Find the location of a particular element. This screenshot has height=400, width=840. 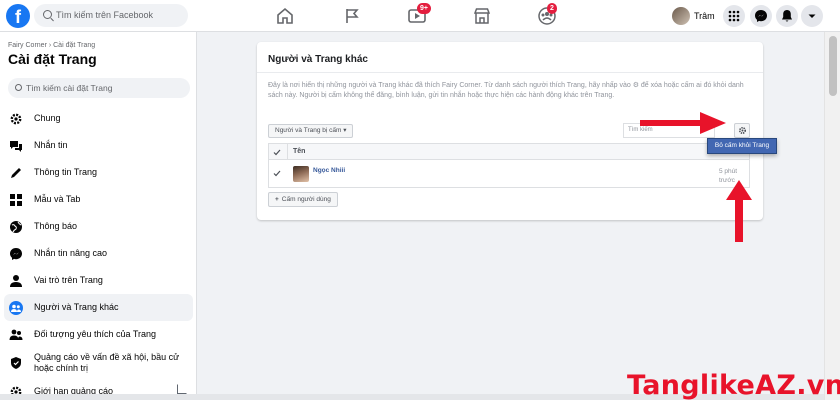

people-table: Tên Ngọc Nhiii 5 phút trước is located at coordinates (509, 165).